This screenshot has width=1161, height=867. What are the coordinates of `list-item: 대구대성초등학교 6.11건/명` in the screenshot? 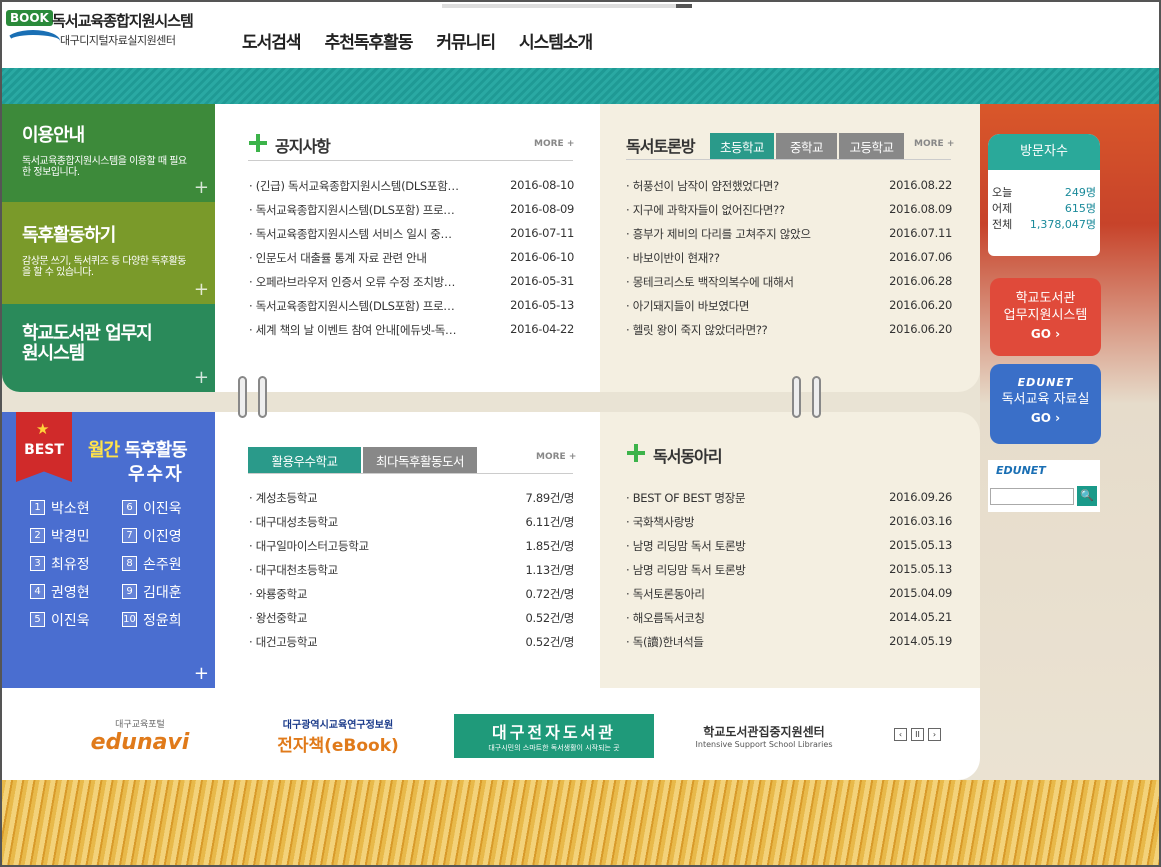 It's located at (412, 526).